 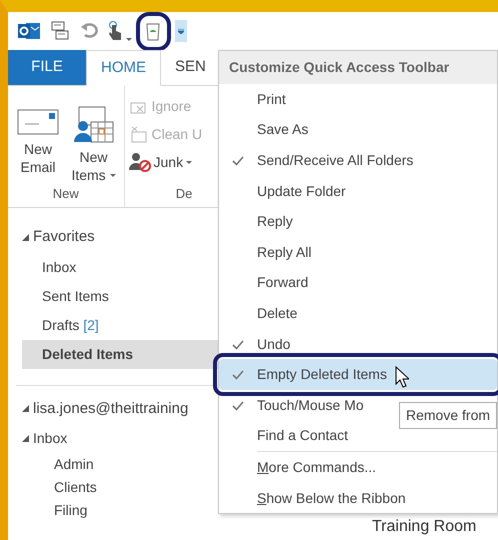 What do you see at coordinates (402, 377) in the screenshot?
I see `mouse-pointer-icon` at bounding box center [402, 377].